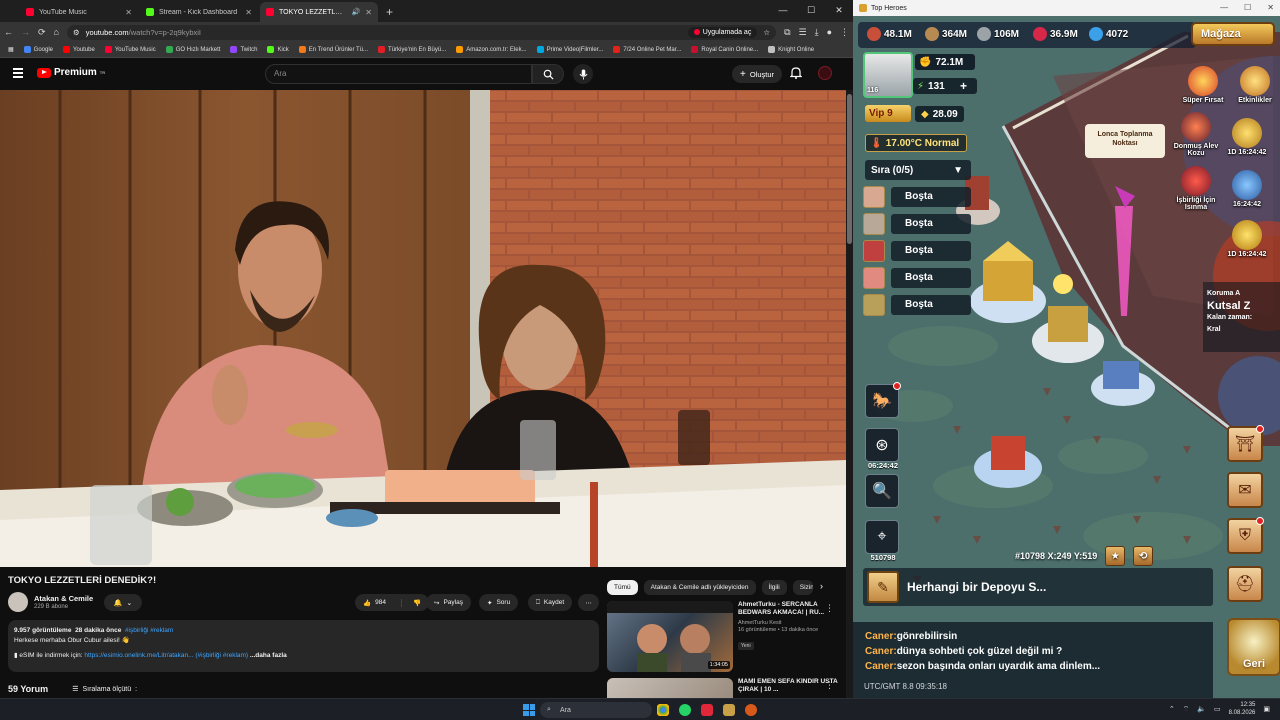  Describe the element at coordinates (946, 34) in the screenshot. I see `resource-wood: 364M` at that location.